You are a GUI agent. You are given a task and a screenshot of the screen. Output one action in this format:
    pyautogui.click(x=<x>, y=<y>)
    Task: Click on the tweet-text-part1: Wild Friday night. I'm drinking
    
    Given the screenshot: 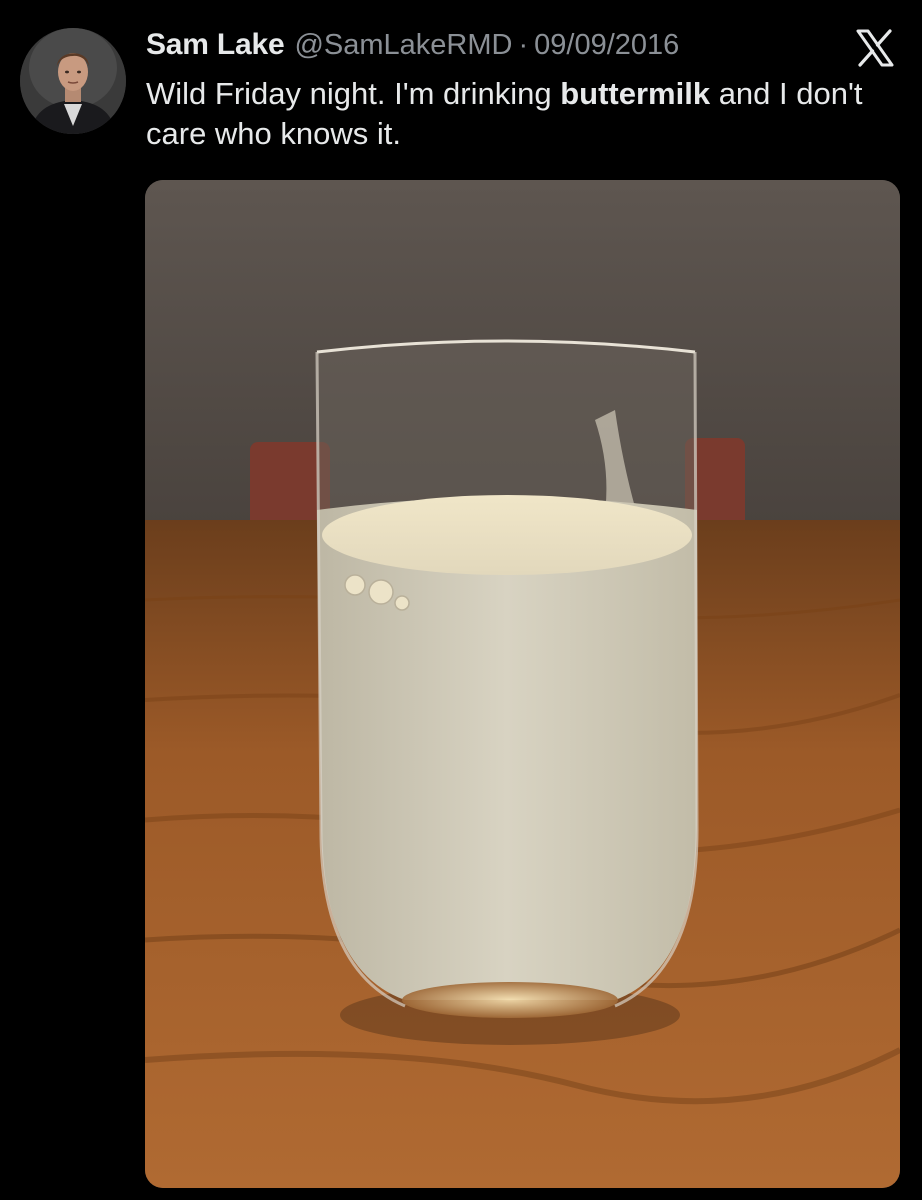 What is the action you would take?
    pyautogui.click(x=353, y=93)
    